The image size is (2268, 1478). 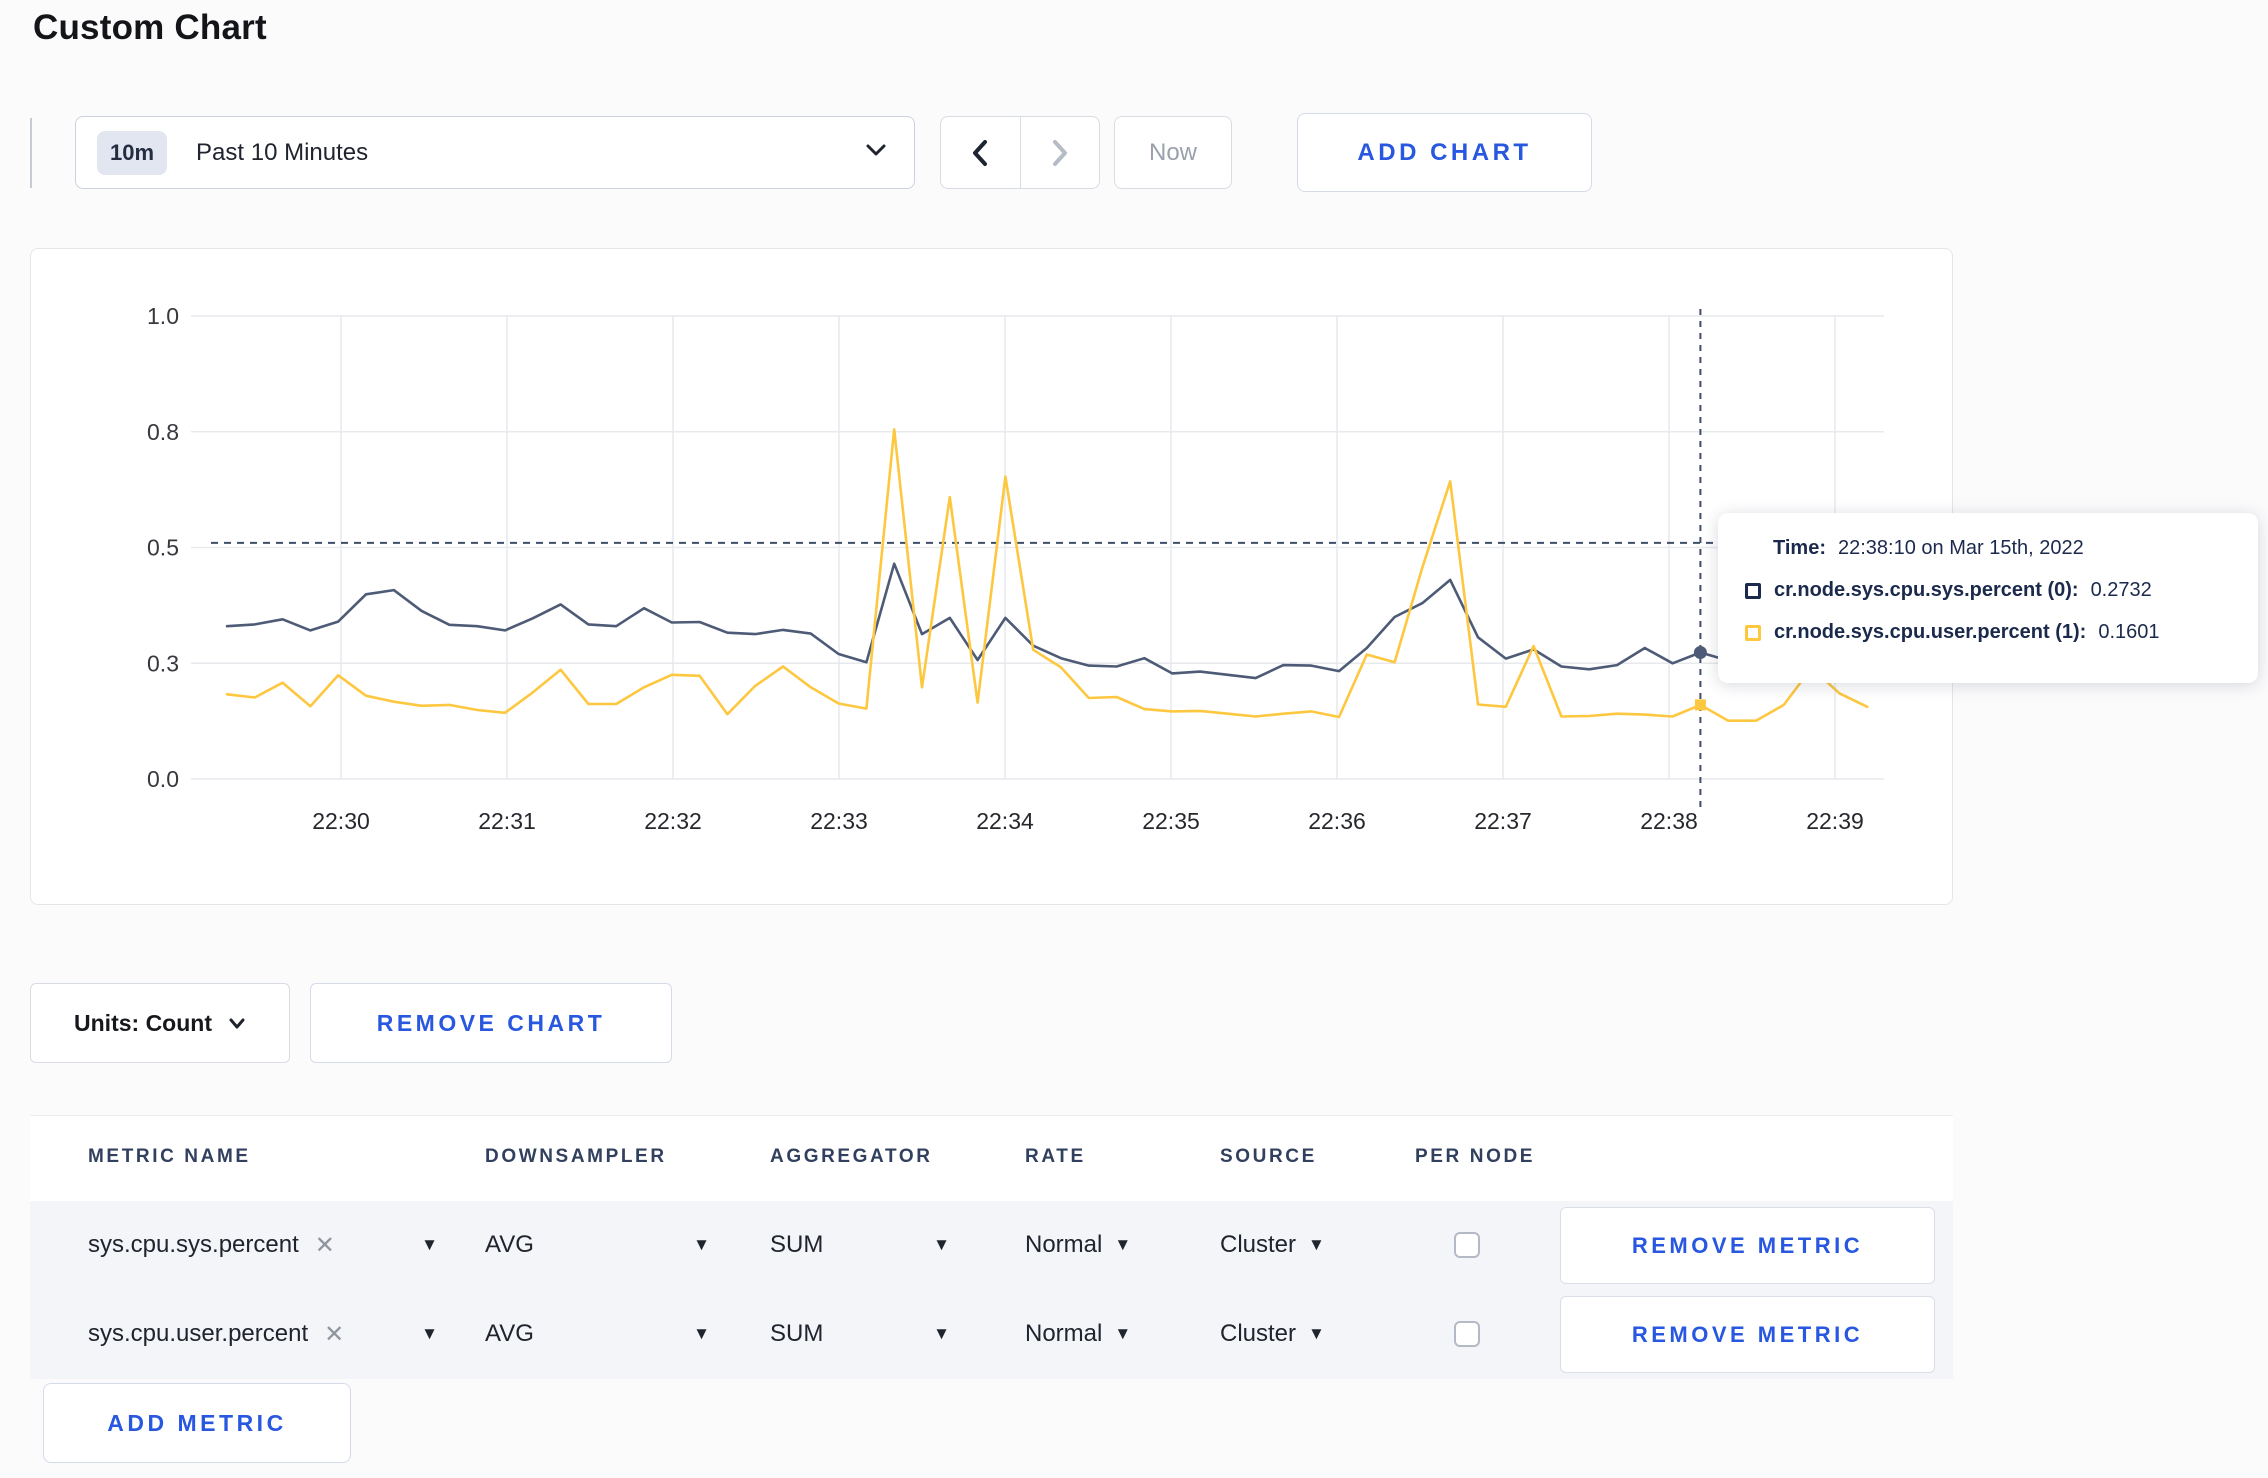 What do you see at coordinates (673, 821) in the screenshot?
I see `x-axis-label: 22:32` at bounding box center [673, 821].